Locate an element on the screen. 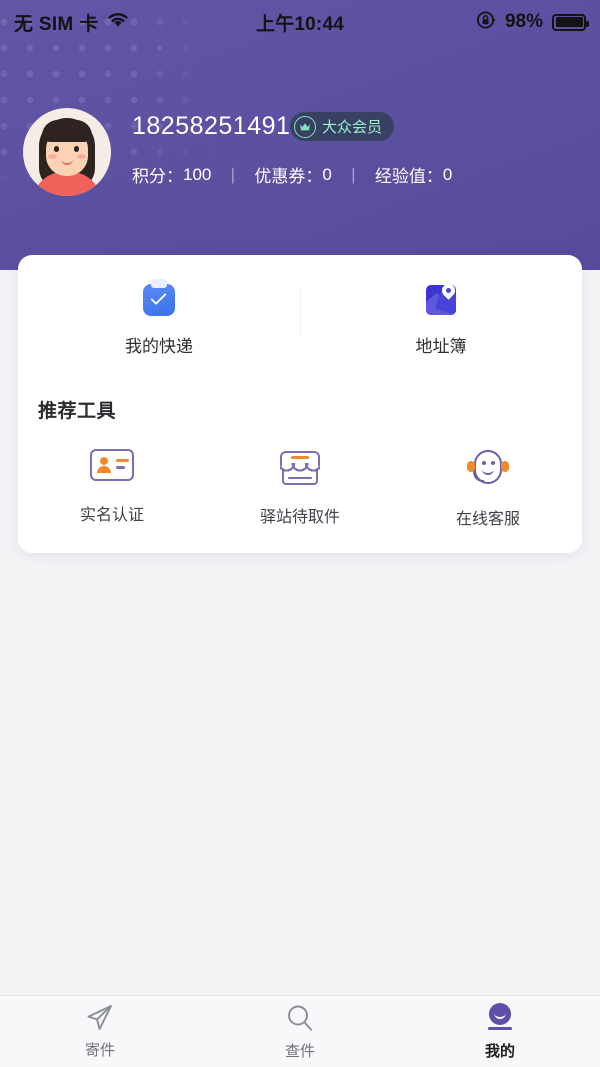 This screenshot has width=600, height=1067. avatar-eye-right is located at coordinates (76, 149).